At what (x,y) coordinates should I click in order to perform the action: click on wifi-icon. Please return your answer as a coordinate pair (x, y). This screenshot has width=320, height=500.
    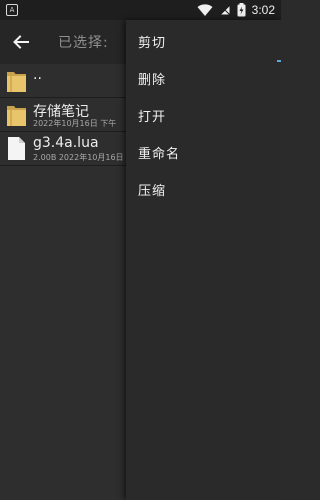
    Looking at the image, I should click on (205, 10).